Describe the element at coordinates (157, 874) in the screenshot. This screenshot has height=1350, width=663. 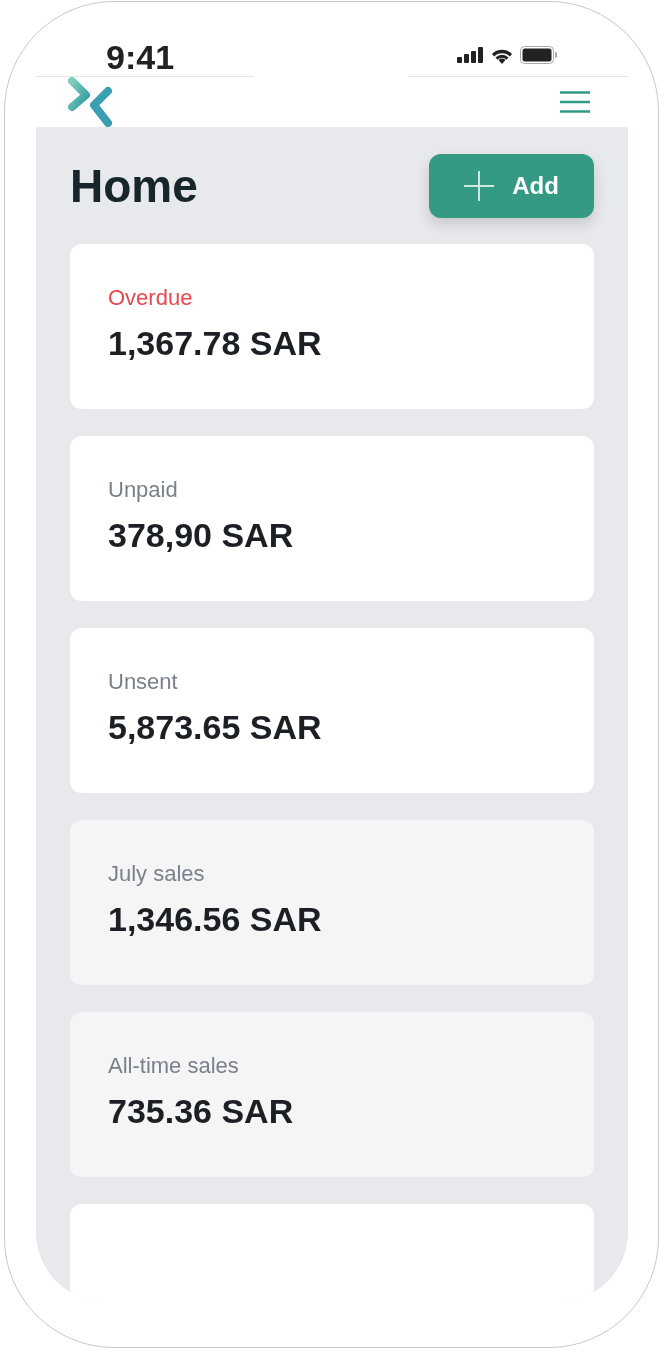
I see `card-label: July sales` at that location.